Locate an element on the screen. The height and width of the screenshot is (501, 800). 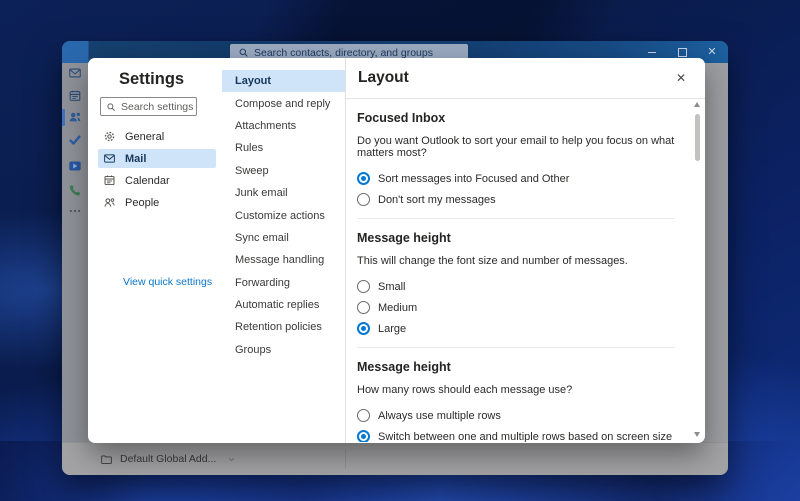
people-icon is located at coordinates (109, 202).